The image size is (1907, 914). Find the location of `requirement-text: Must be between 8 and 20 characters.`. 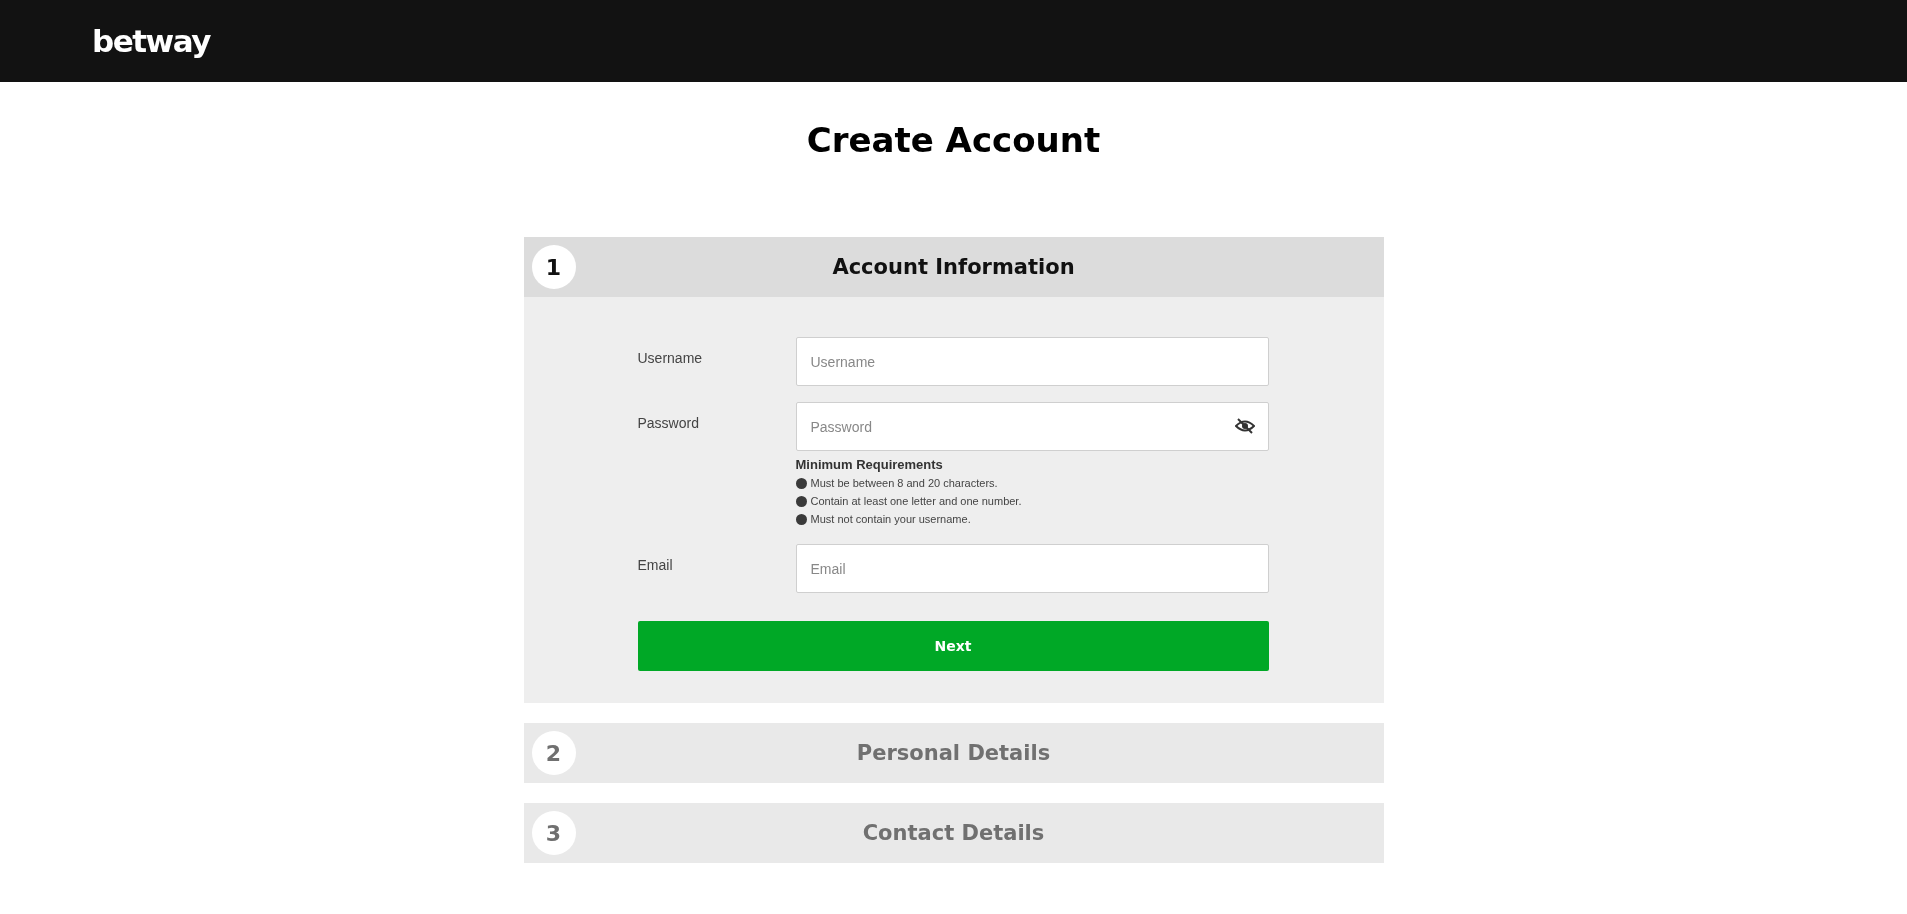

requirement-text: Must be between 8 and 20 characters. is located at coordinates (904, 483).